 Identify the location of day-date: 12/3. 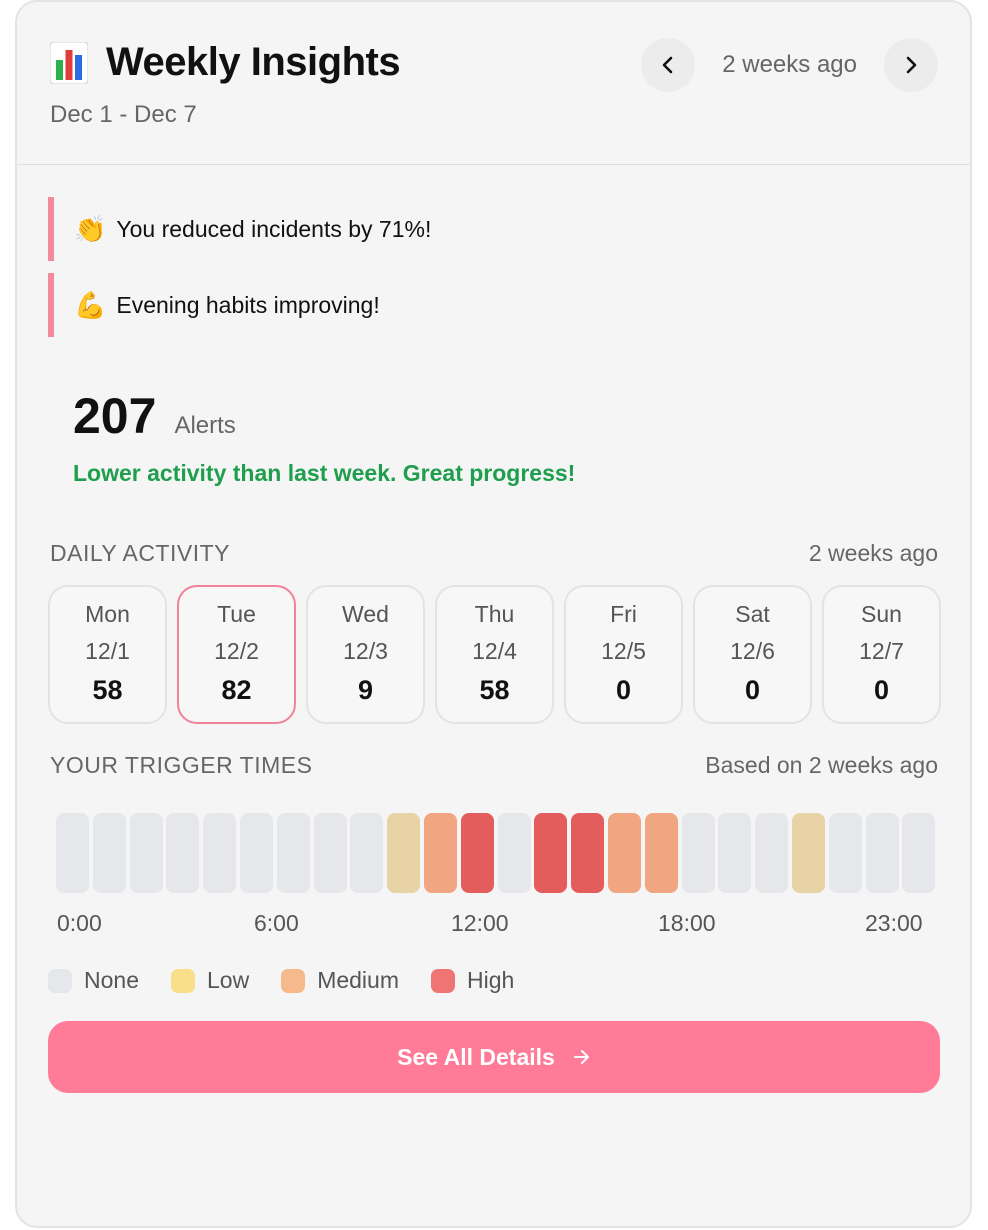
(365, 651).